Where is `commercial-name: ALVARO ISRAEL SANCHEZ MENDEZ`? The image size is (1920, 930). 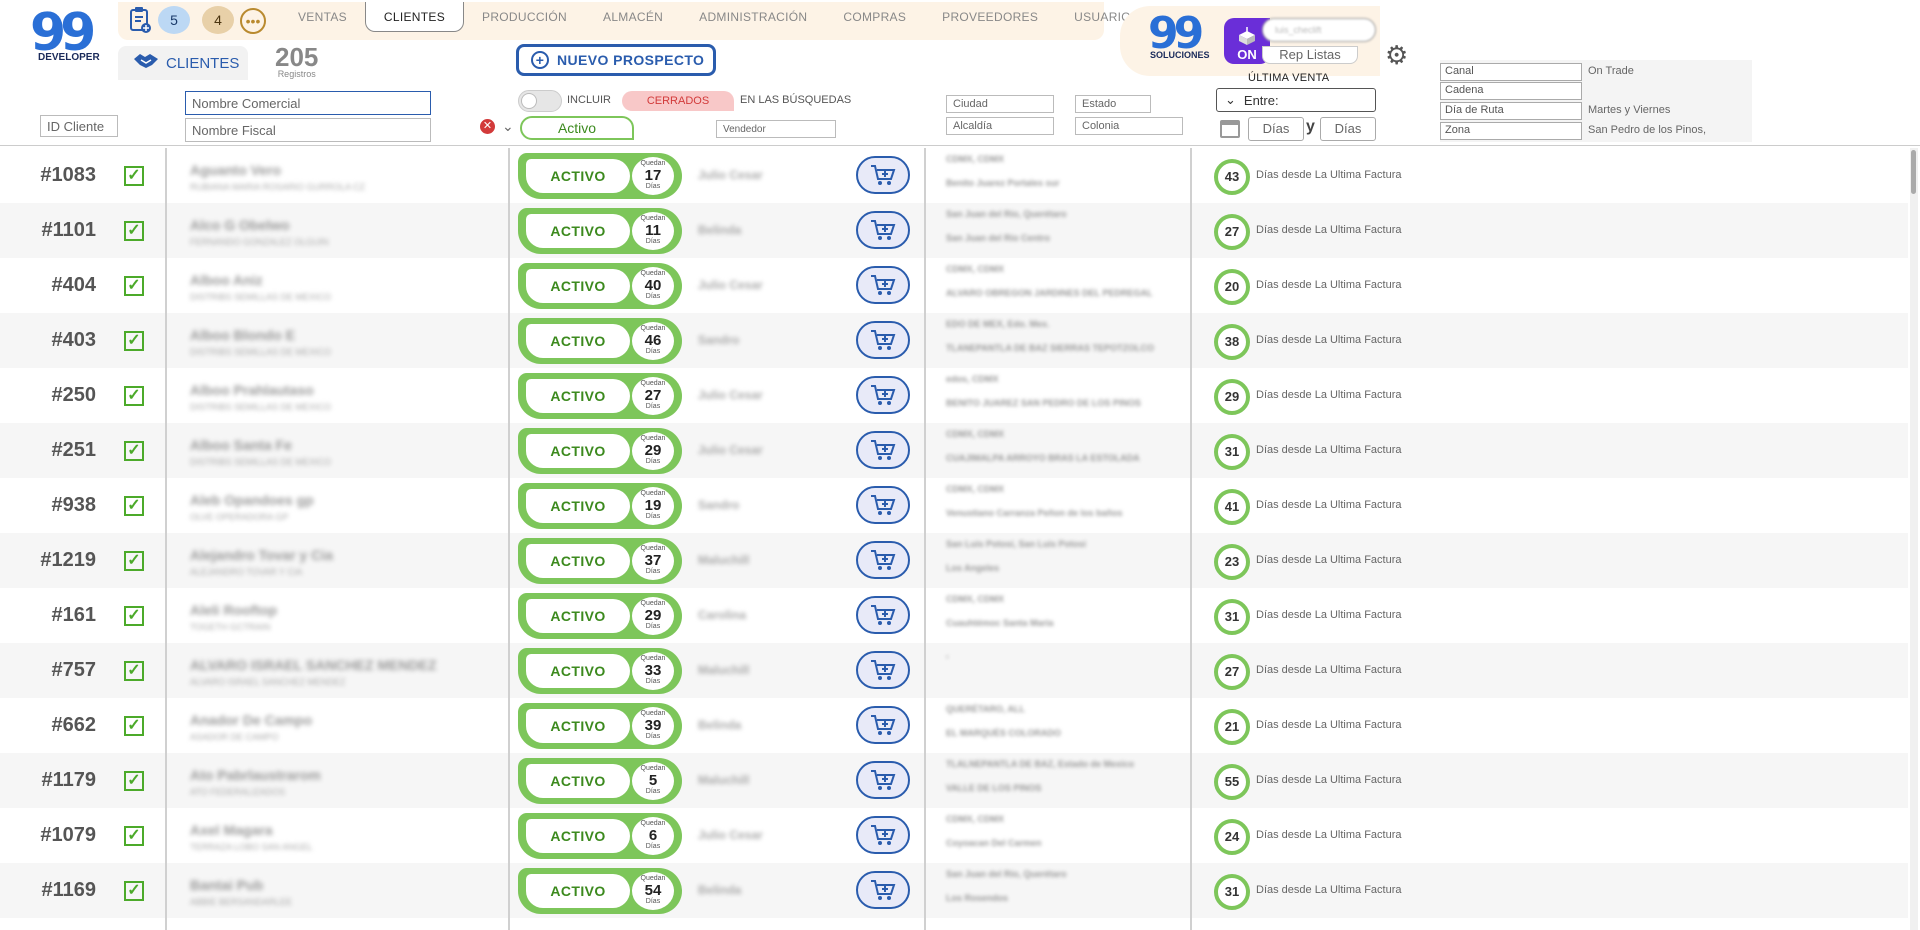 commercial-name: ALVARO ISRAEL SANCHEZ MENDEZ is located at coordinates (313, 665).